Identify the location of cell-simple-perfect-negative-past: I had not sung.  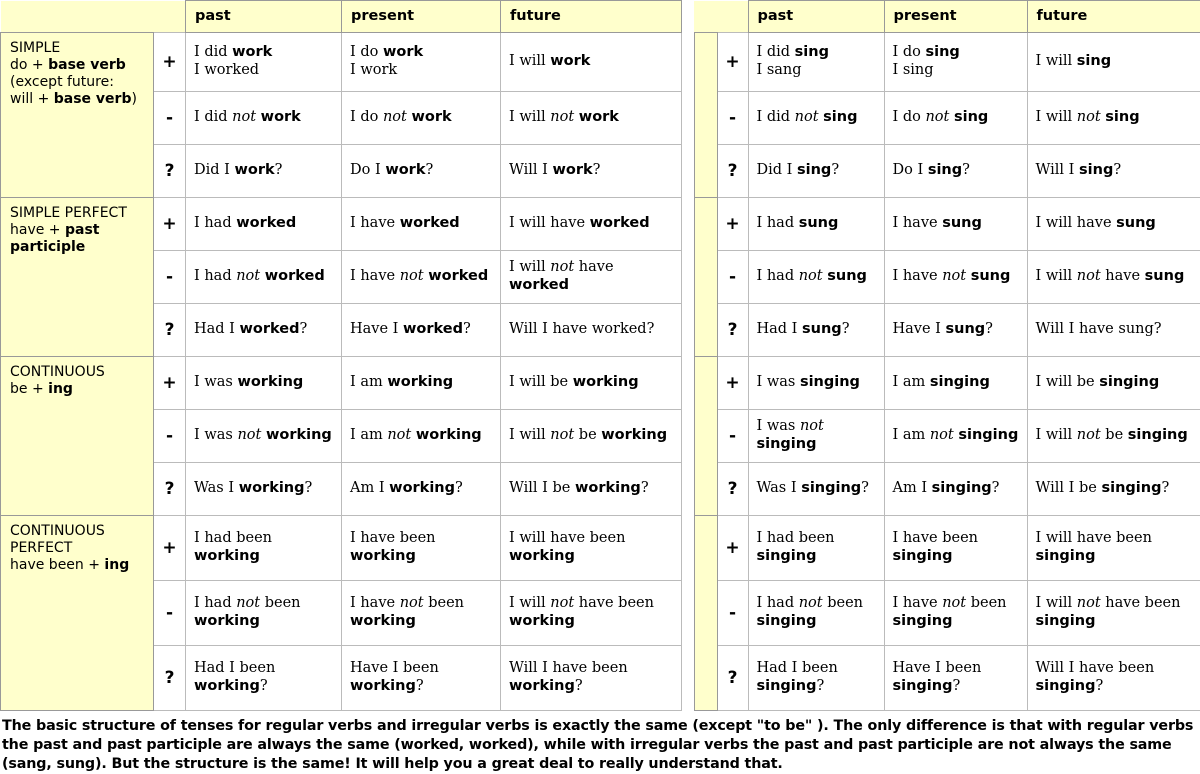
(816, 276).